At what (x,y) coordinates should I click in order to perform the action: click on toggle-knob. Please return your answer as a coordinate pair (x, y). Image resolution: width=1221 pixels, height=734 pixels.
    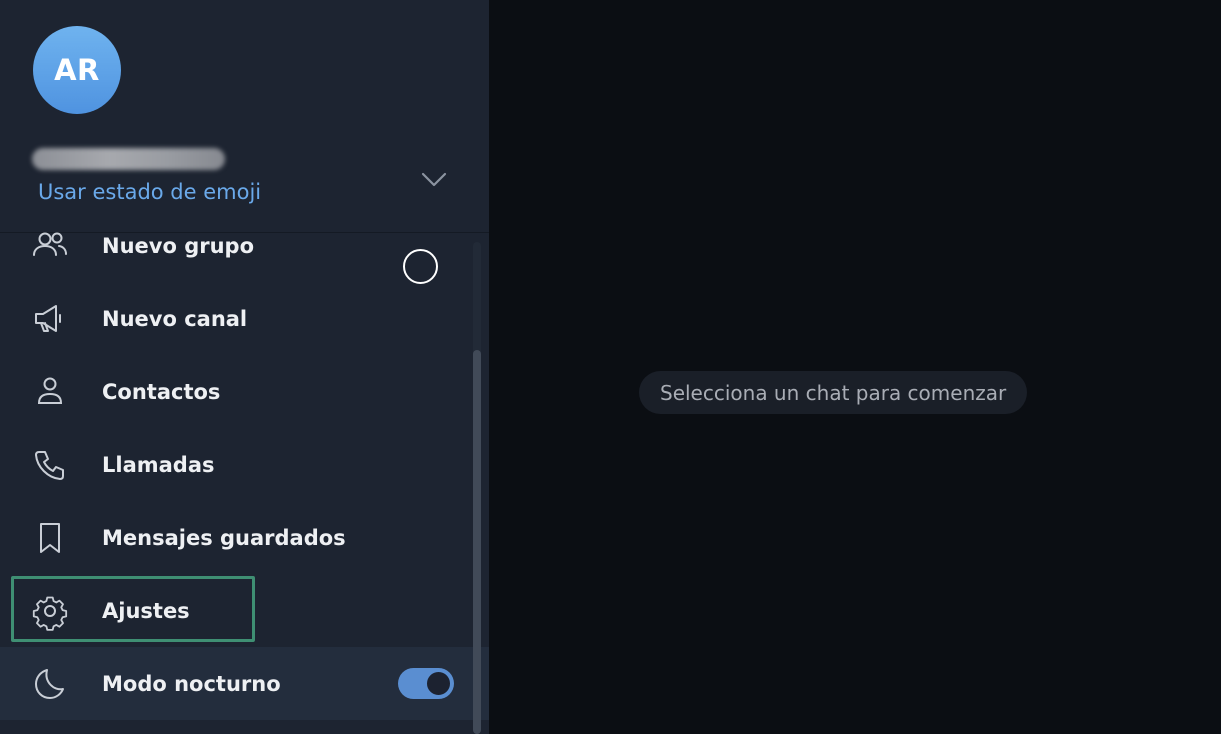
    Looking at the image, I should click on (438, 683).